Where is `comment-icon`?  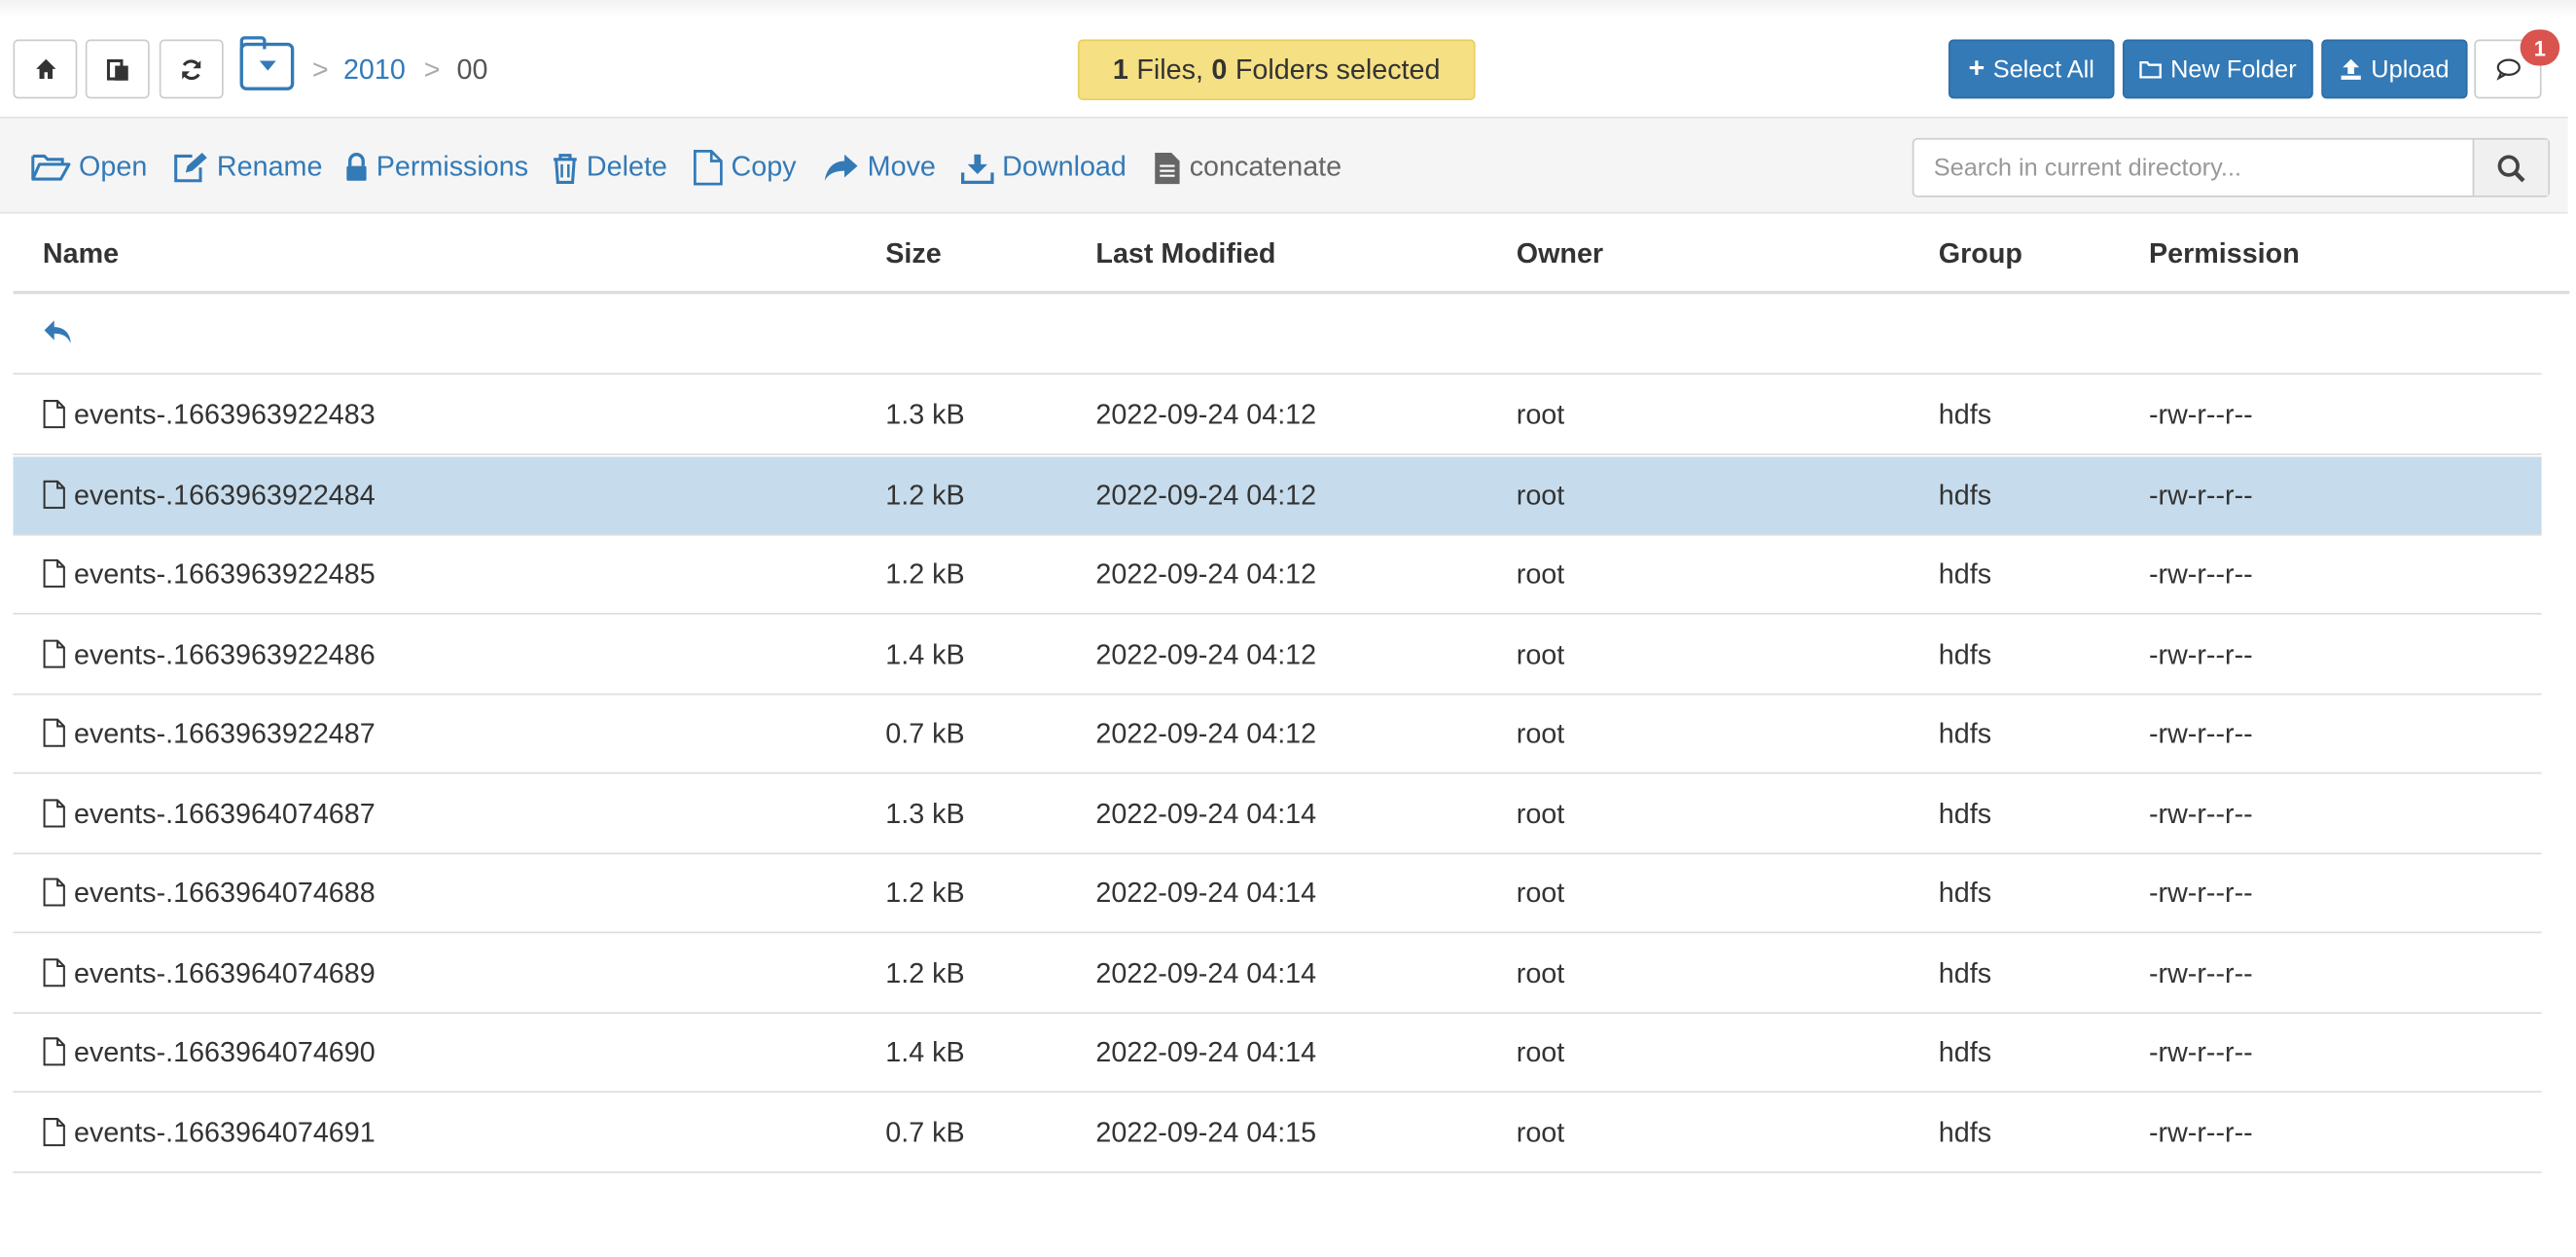
comment-icon is located at coordinates (2508, 69).